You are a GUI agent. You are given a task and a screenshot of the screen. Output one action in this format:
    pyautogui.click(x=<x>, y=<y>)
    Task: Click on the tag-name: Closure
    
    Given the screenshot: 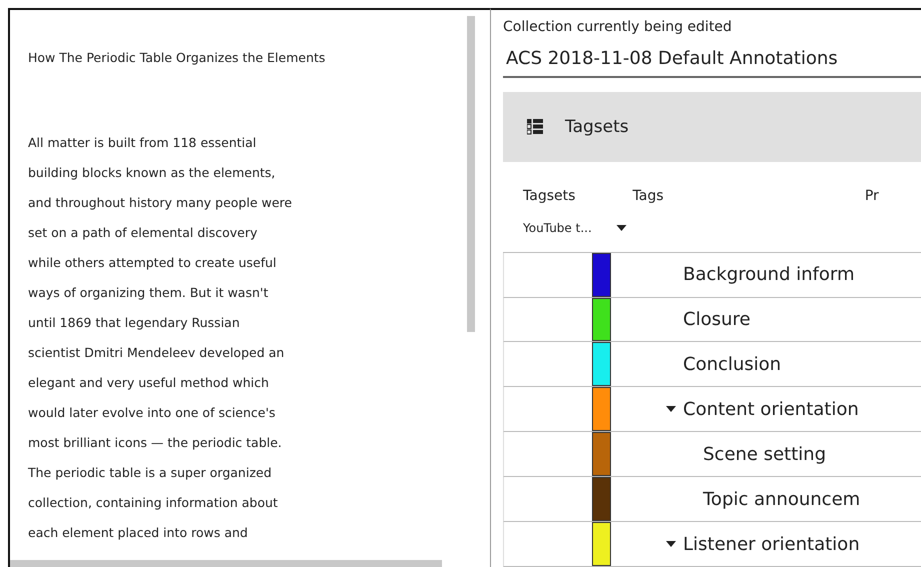 What is the action you would take?
    pyautogui.click(x=716, y=319)
    